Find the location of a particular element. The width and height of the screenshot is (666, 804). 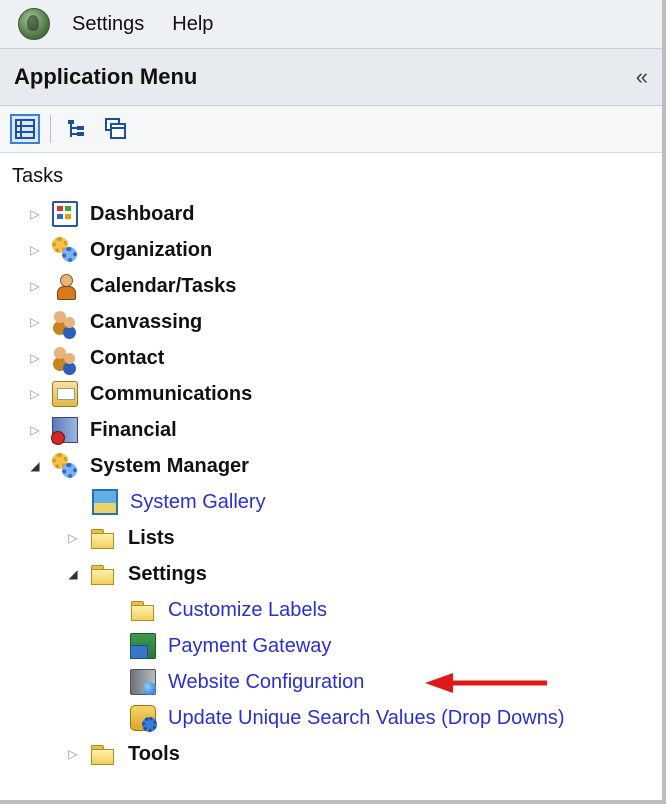

folder-open-icon is located at coordinates (103, 574).